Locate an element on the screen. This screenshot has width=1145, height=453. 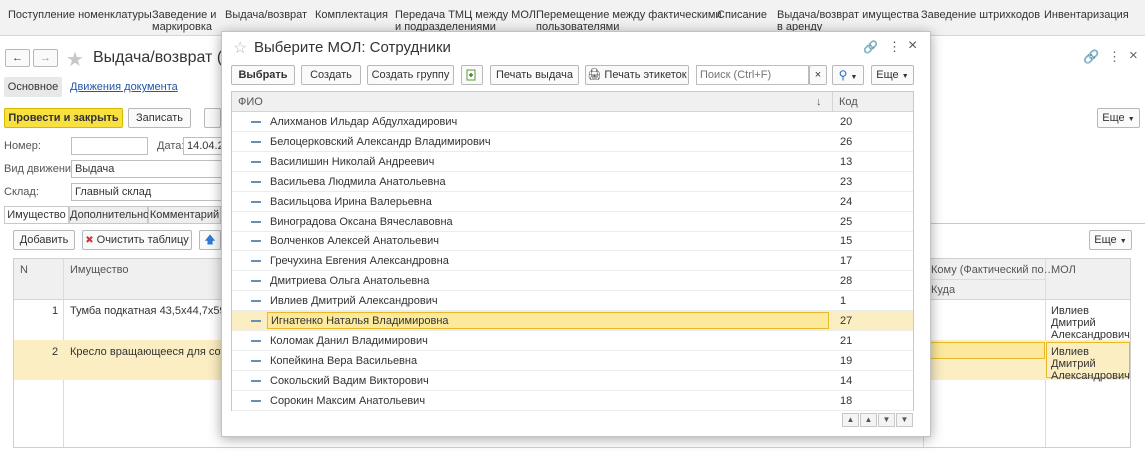
copy-button is located at coordinates (472, 75).